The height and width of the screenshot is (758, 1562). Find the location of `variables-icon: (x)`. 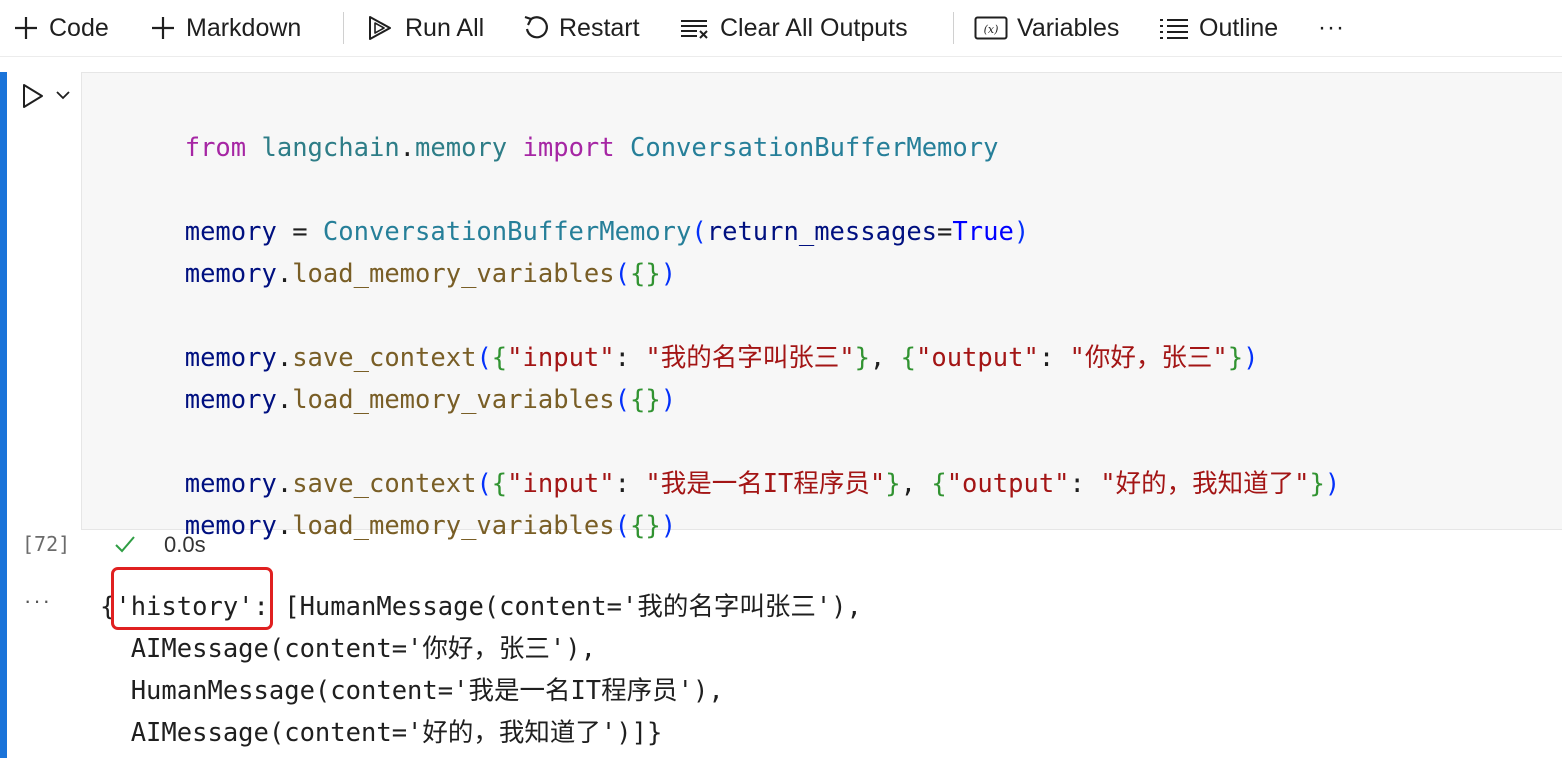

variables-icon: (x) is located at coordinates (991, 28).